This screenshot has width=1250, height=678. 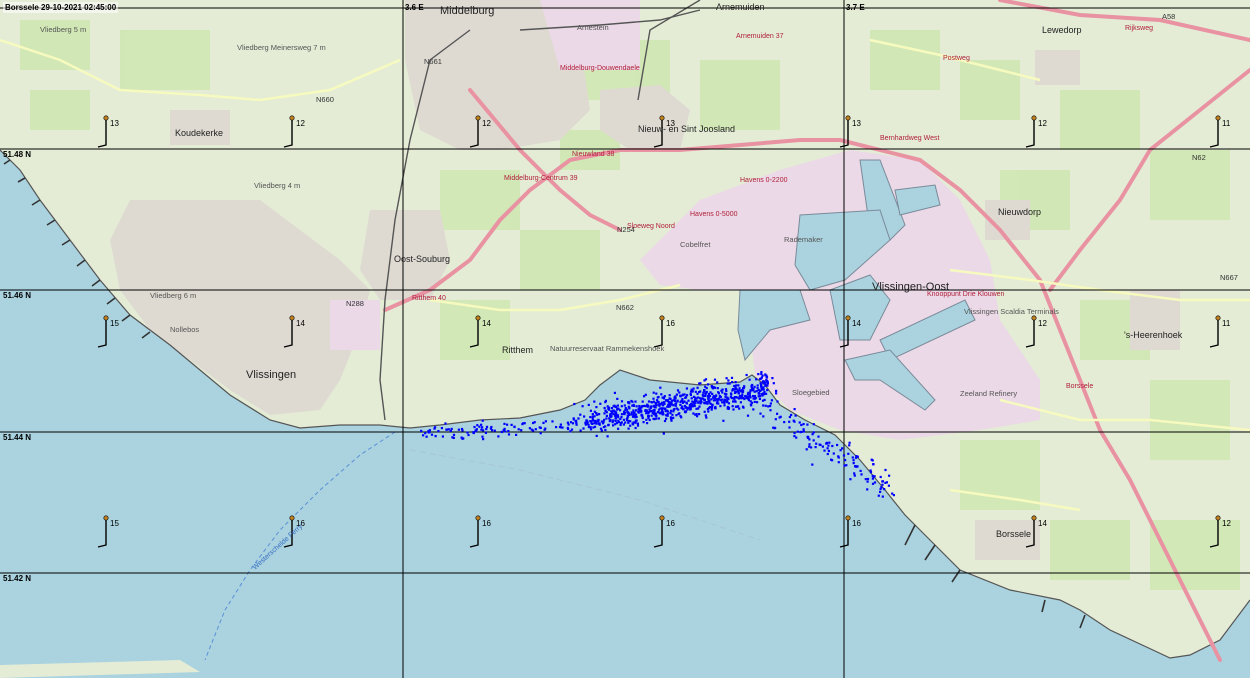 What do you see at coordinates (593, 154) in the screenshot?
I see `road-label: Nieuwland 38` at bounding box center [593, 154].